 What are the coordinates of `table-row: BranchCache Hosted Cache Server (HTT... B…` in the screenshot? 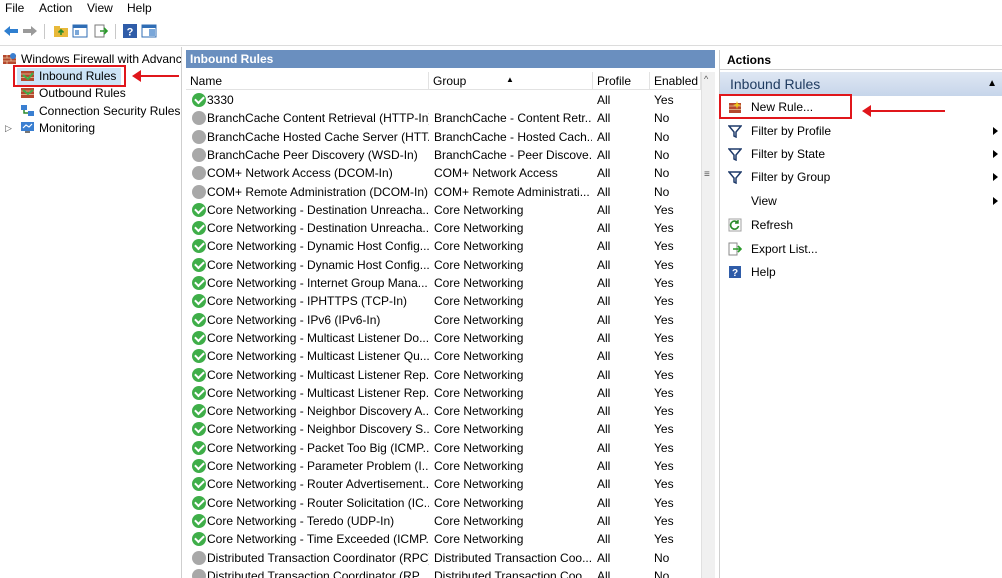 It's located at (443, 137).